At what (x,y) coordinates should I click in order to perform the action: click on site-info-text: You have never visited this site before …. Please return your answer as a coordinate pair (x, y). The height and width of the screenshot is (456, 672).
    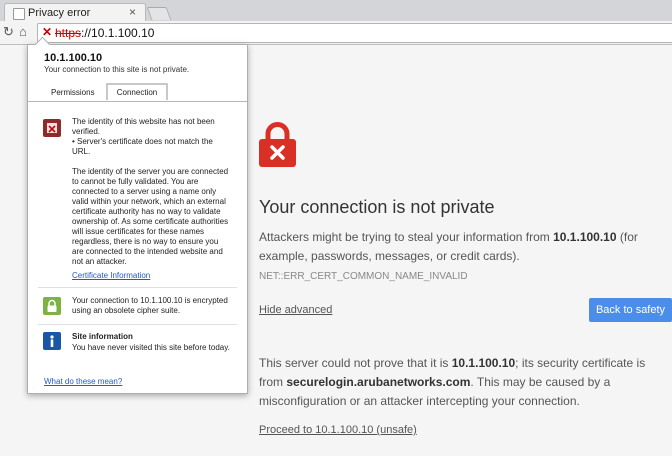
    Looking at the image, I should click on (151, 347).